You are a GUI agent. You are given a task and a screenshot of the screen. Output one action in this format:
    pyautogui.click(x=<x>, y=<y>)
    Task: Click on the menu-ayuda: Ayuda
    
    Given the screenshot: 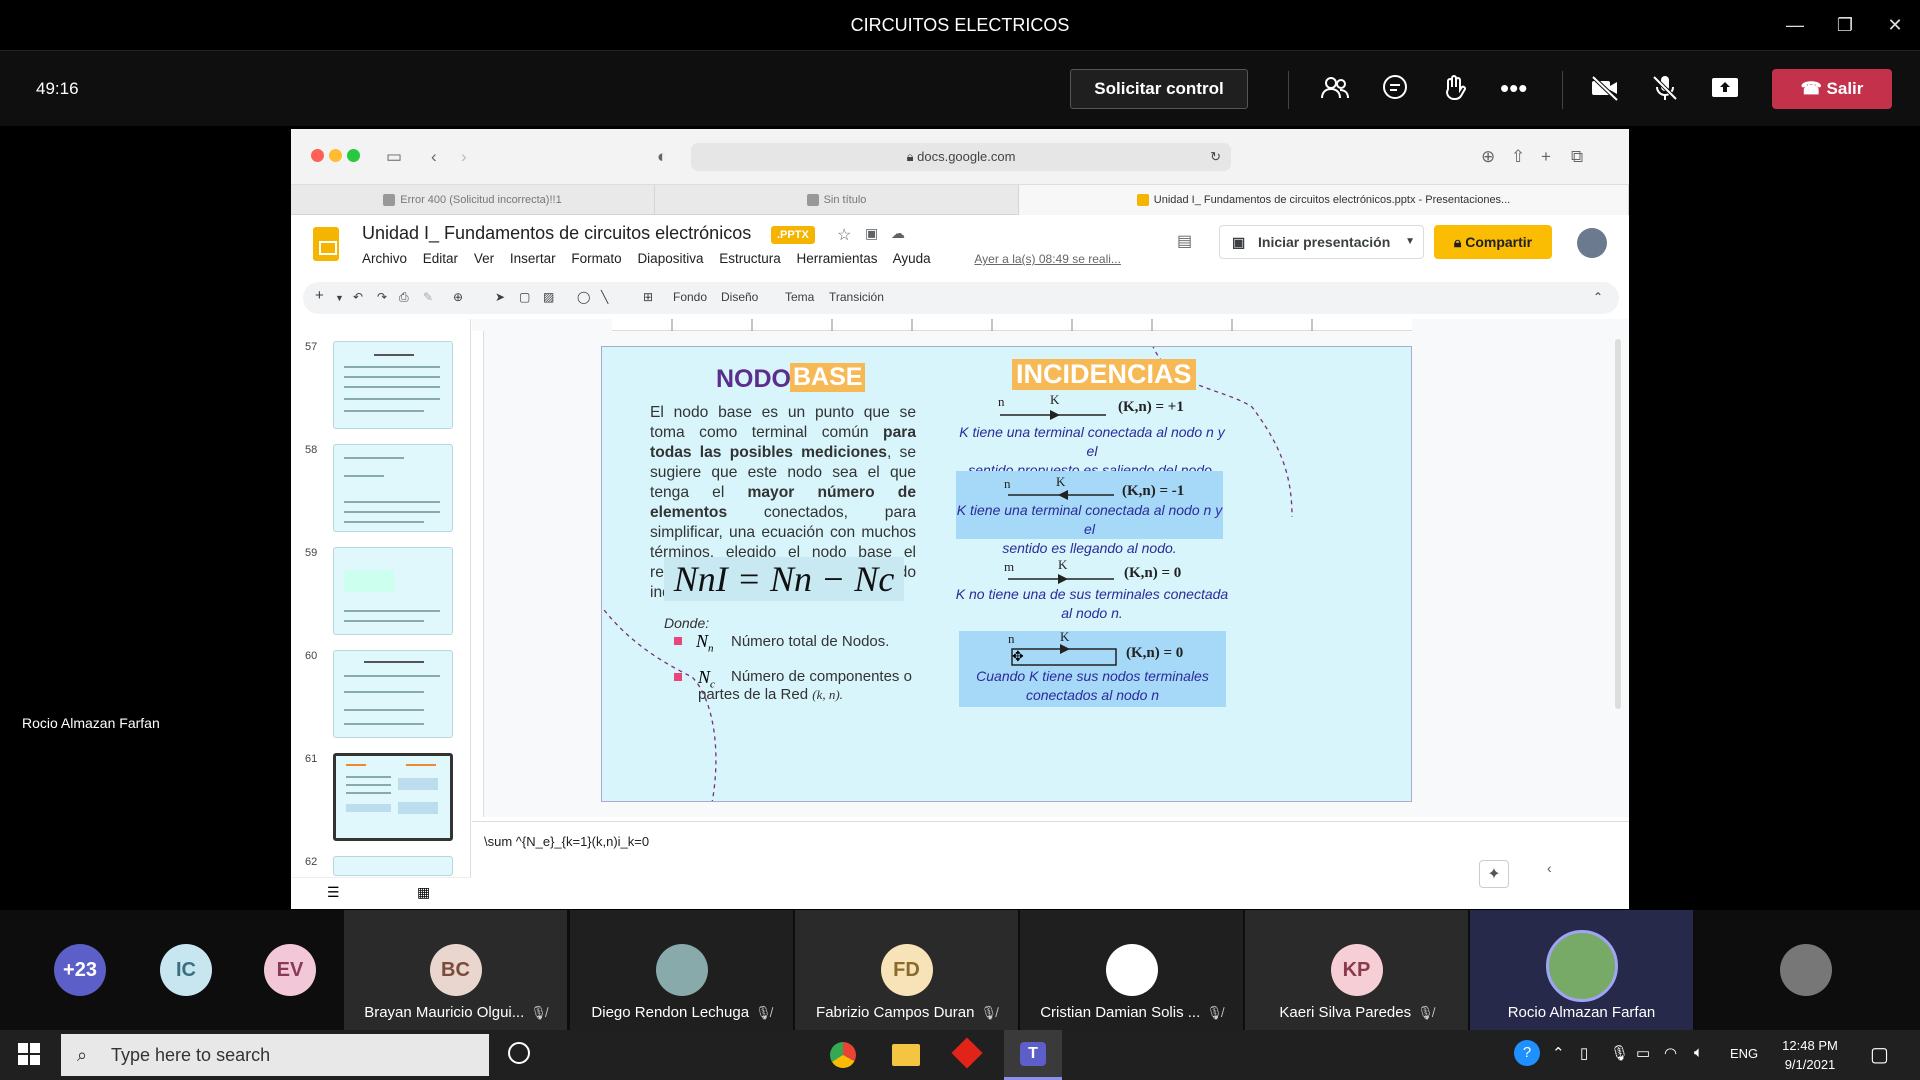 What is the action you would take?
    pyautogui.click(x=912, y=258)
    